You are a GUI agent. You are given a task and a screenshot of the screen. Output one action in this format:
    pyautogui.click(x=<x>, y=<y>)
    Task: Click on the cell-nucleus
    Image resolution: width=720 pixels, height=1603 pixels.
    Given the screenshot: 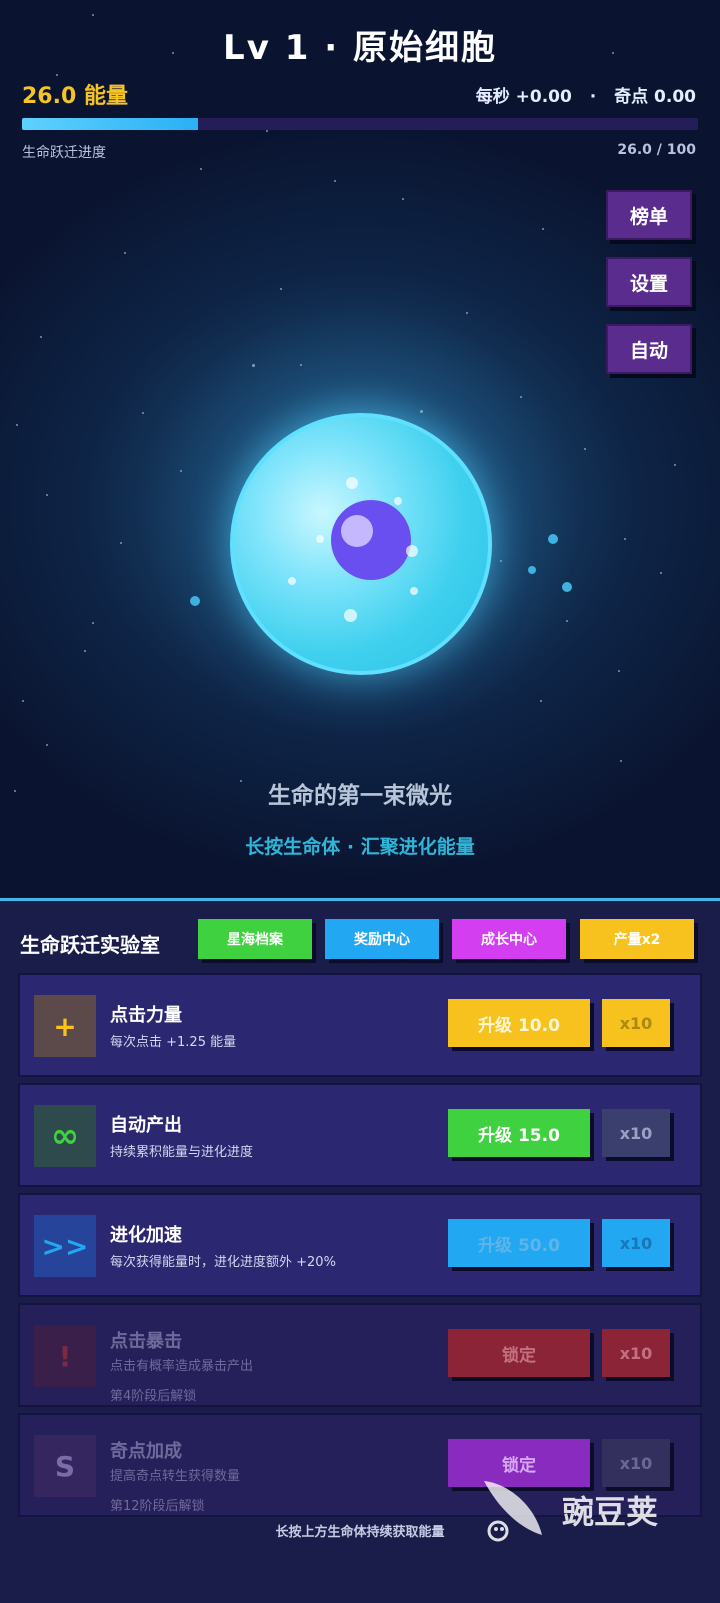 What is the action you would take?
    pyautogui.click(x=371, y=540)
    